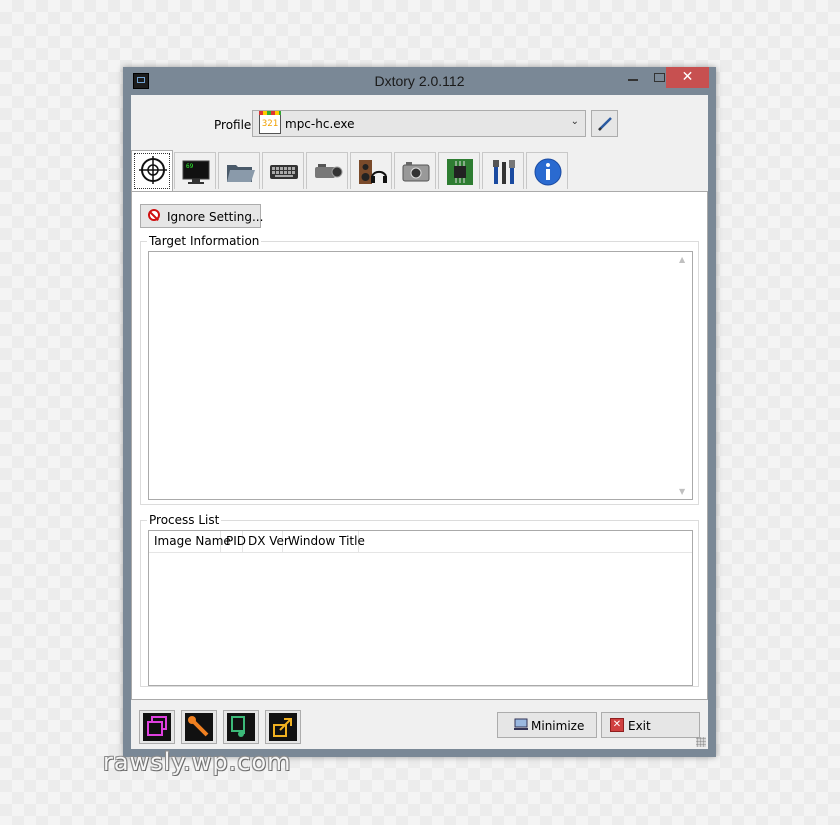 This screenshot has width=840, height=825. Describe the element at coordinates (683, 375) in the screenshot. I see `vertical-scrollbar: ▲ ▼` at that location.